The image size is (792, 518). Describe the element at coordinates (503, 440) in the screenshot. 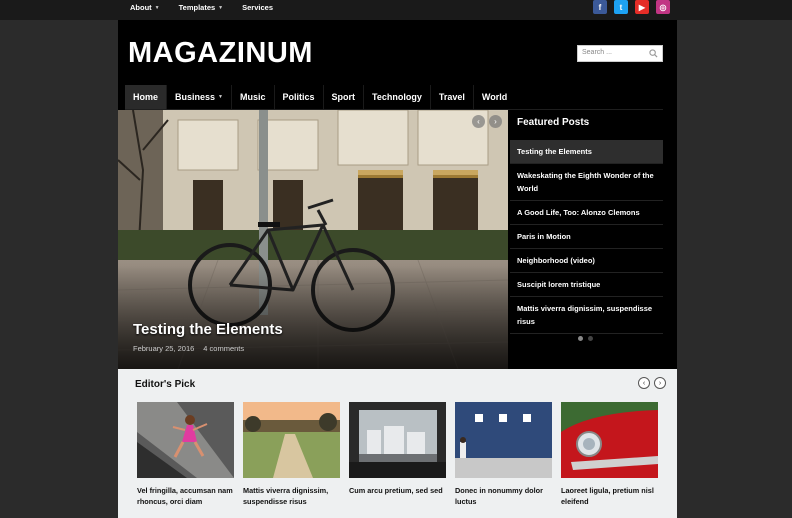

I see `card-image-blue-wall` at that location.